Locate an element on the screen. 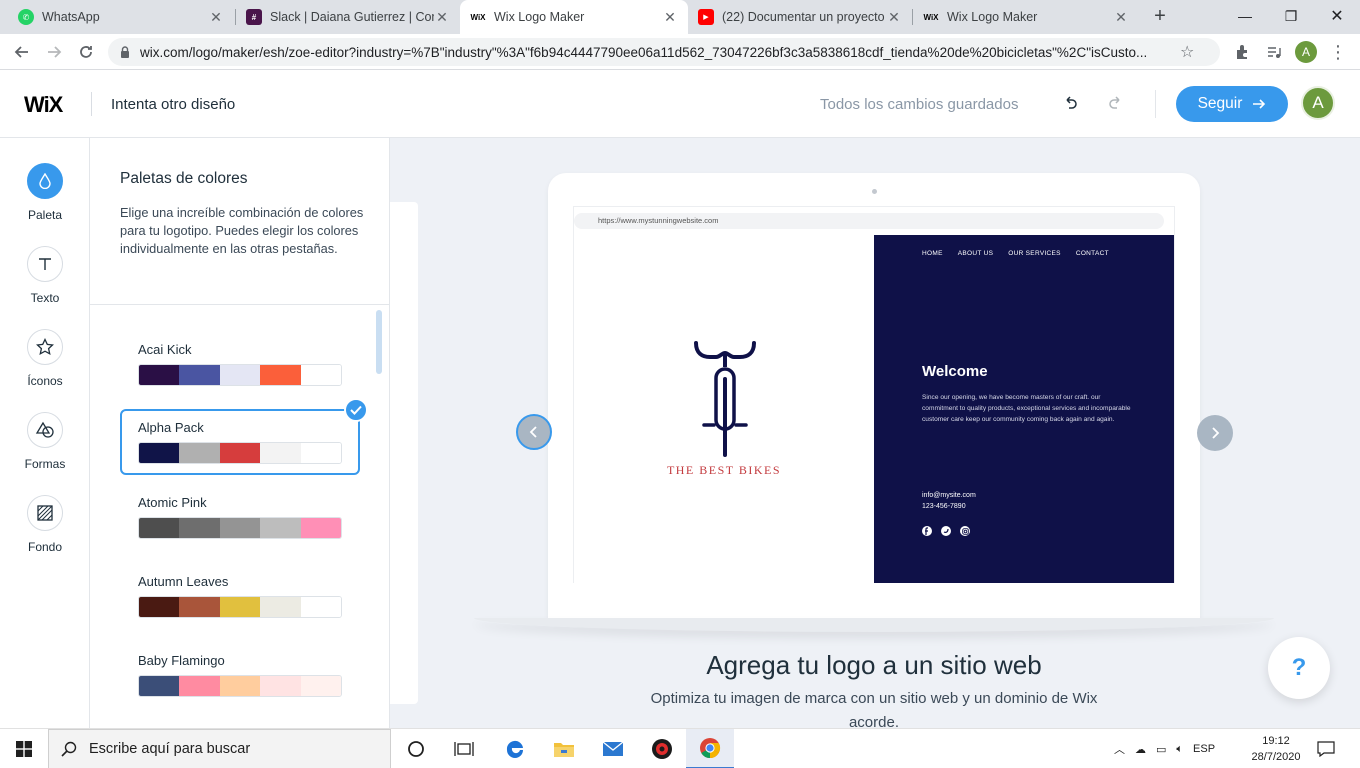  rail-label: Paleta is located at coordinates (45, 215).